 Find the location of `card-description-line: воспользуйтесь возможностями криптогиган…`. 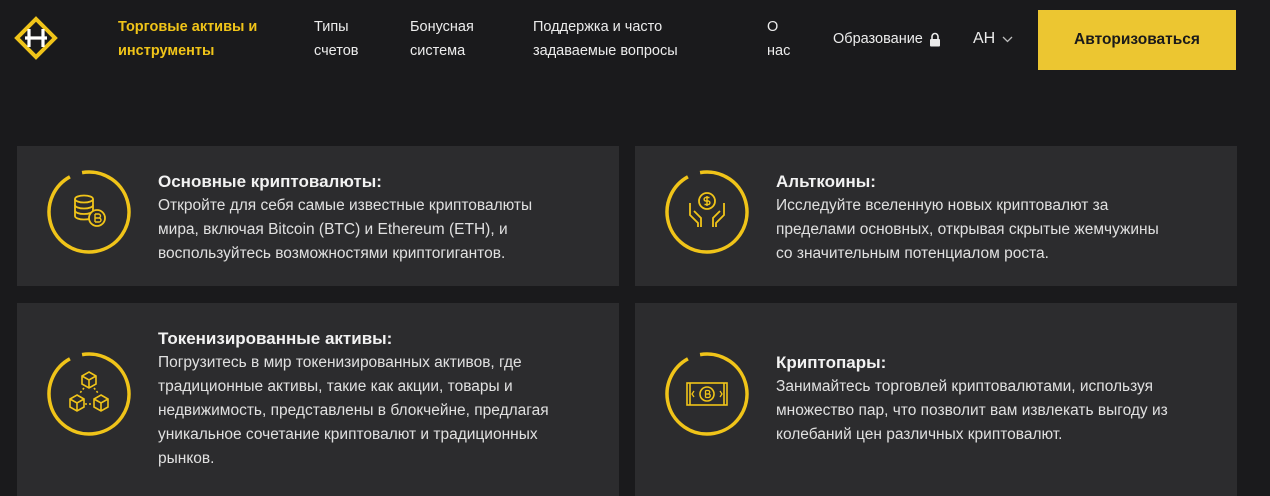

card-description-line: воспользуйтесь возможностями криптогиган… is located at coordinates (332, 253).